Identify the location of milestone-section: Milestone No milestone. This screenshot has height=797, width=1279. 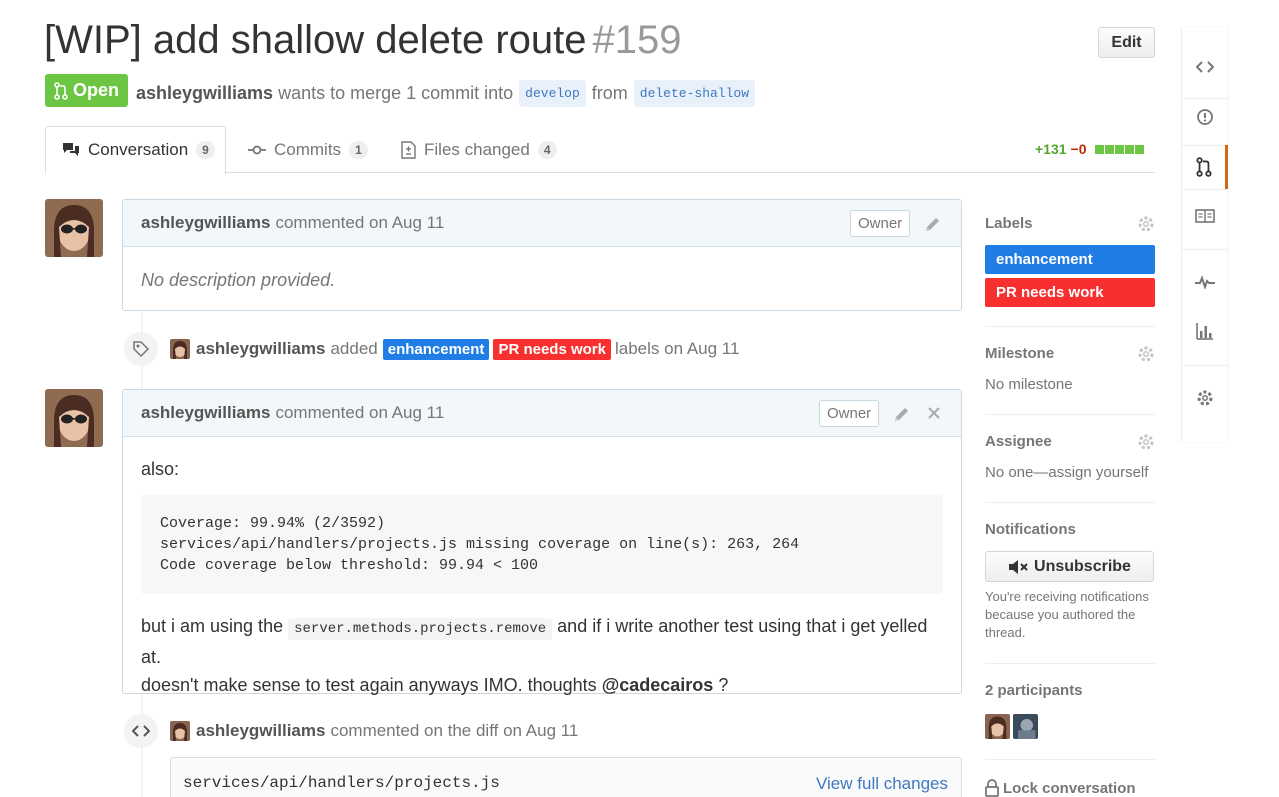
(1070, 369).